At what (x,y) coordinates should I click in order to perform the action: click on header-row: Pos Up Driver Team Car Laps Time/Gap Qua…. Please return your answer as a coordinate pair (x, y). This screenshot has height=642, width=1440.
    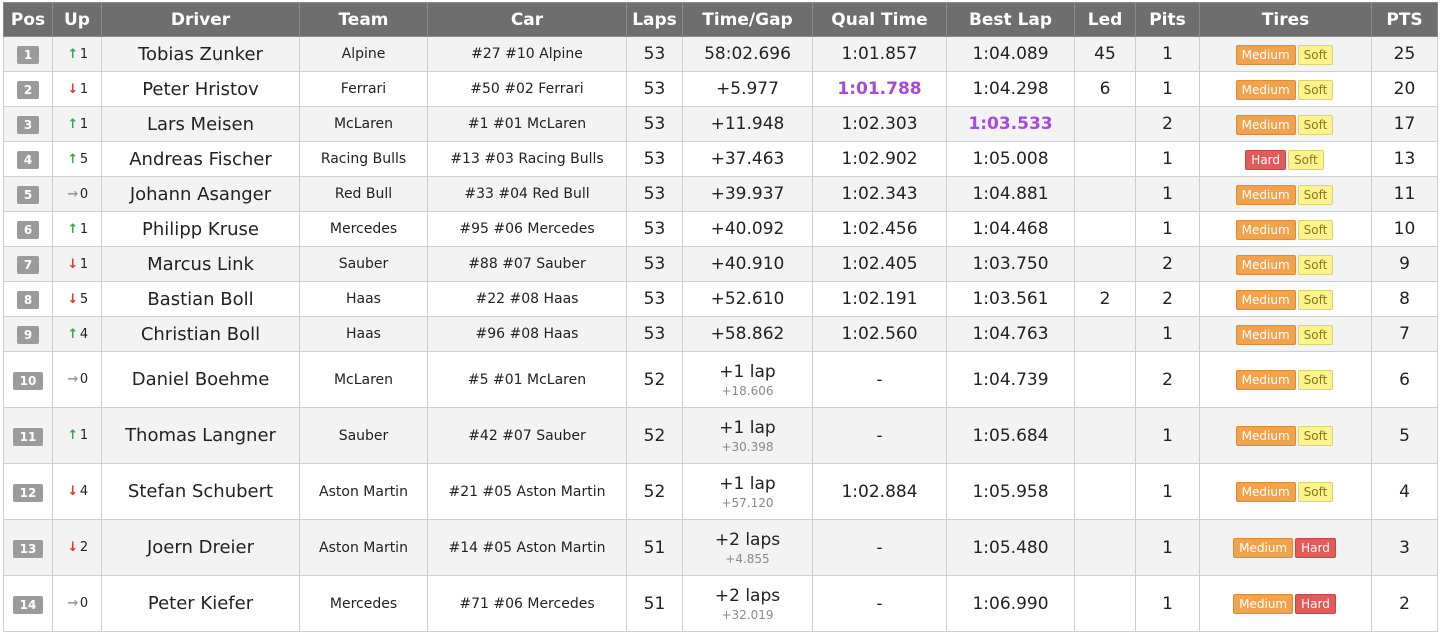
    Looking at the image, I should click on (720, 19).